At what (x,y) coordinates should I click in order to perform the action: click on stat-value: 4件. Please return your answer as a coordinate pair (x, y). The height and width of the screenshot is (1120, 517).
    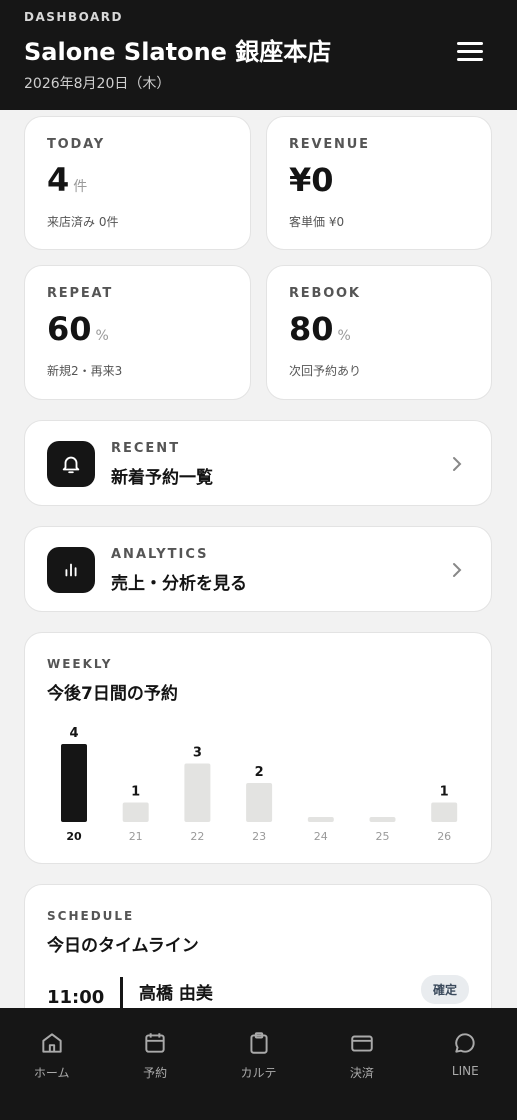
    Looking at the image, I should click on (67, 180).